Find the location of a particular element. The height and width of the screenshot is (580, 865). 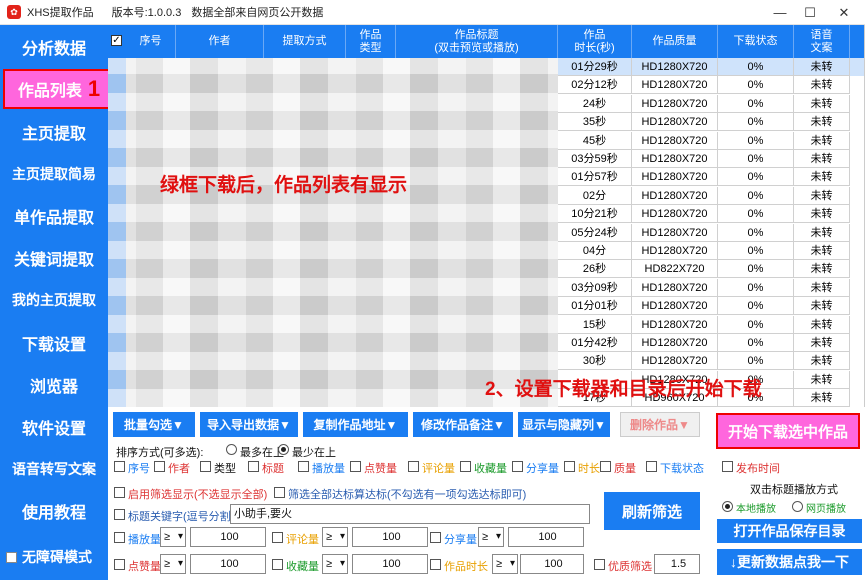

table-row: 04分 HD1280X720 0% 未转 is located at coordinates (711, 251).